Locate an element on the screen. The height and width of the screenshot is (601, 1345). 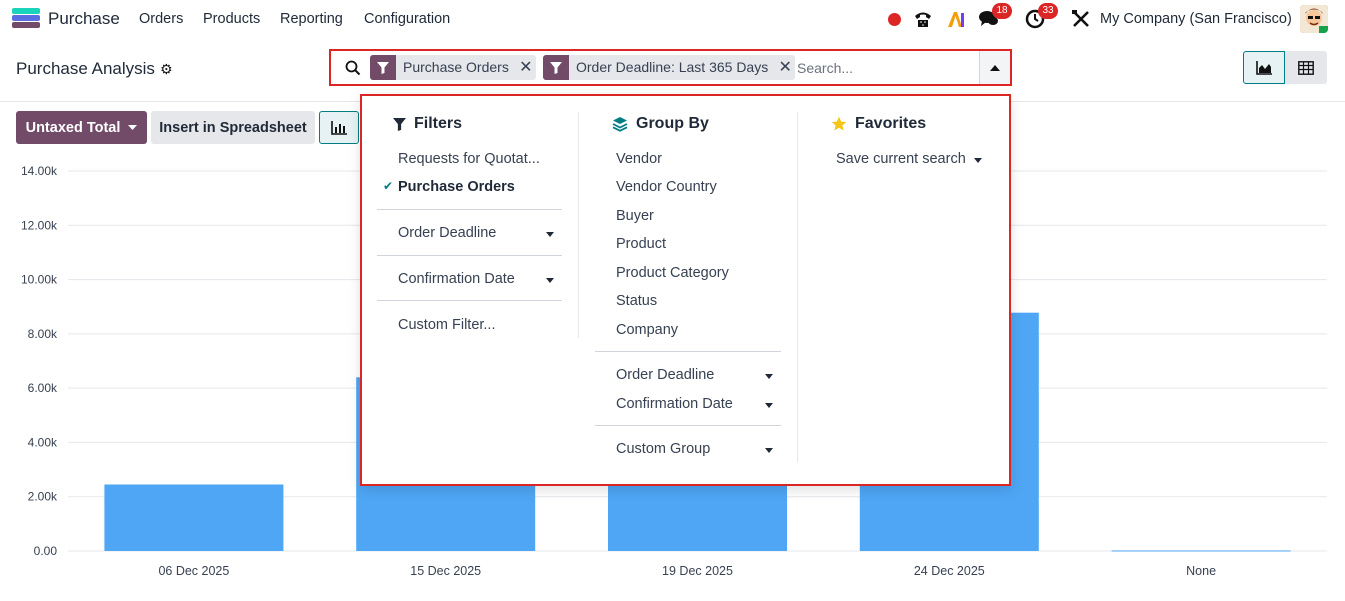
chat-icon: 18 is located at coordinates (998, 17).